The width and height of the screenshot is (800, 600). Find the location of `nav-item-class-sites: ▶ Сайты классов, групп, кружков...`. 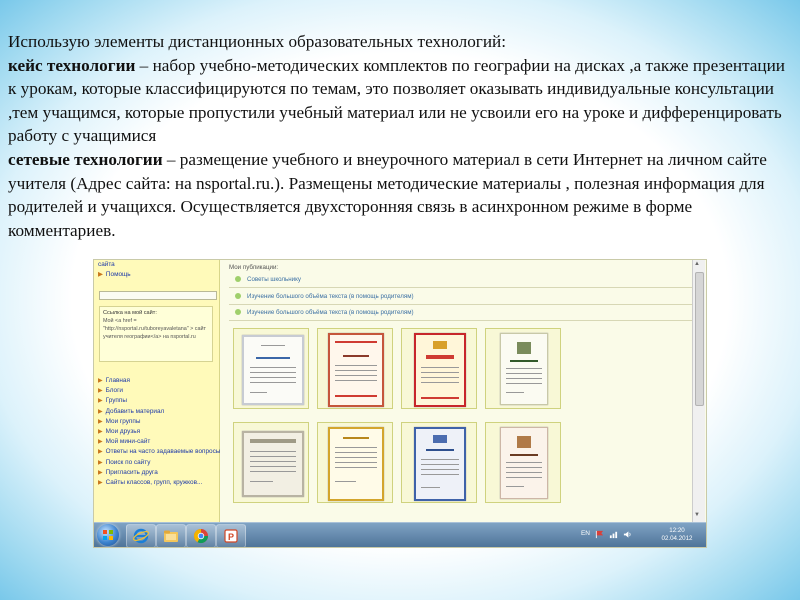

nav-item-class-sites: ▶ Сайты классов, групп, кружков... is located at coordinates (158, 483).